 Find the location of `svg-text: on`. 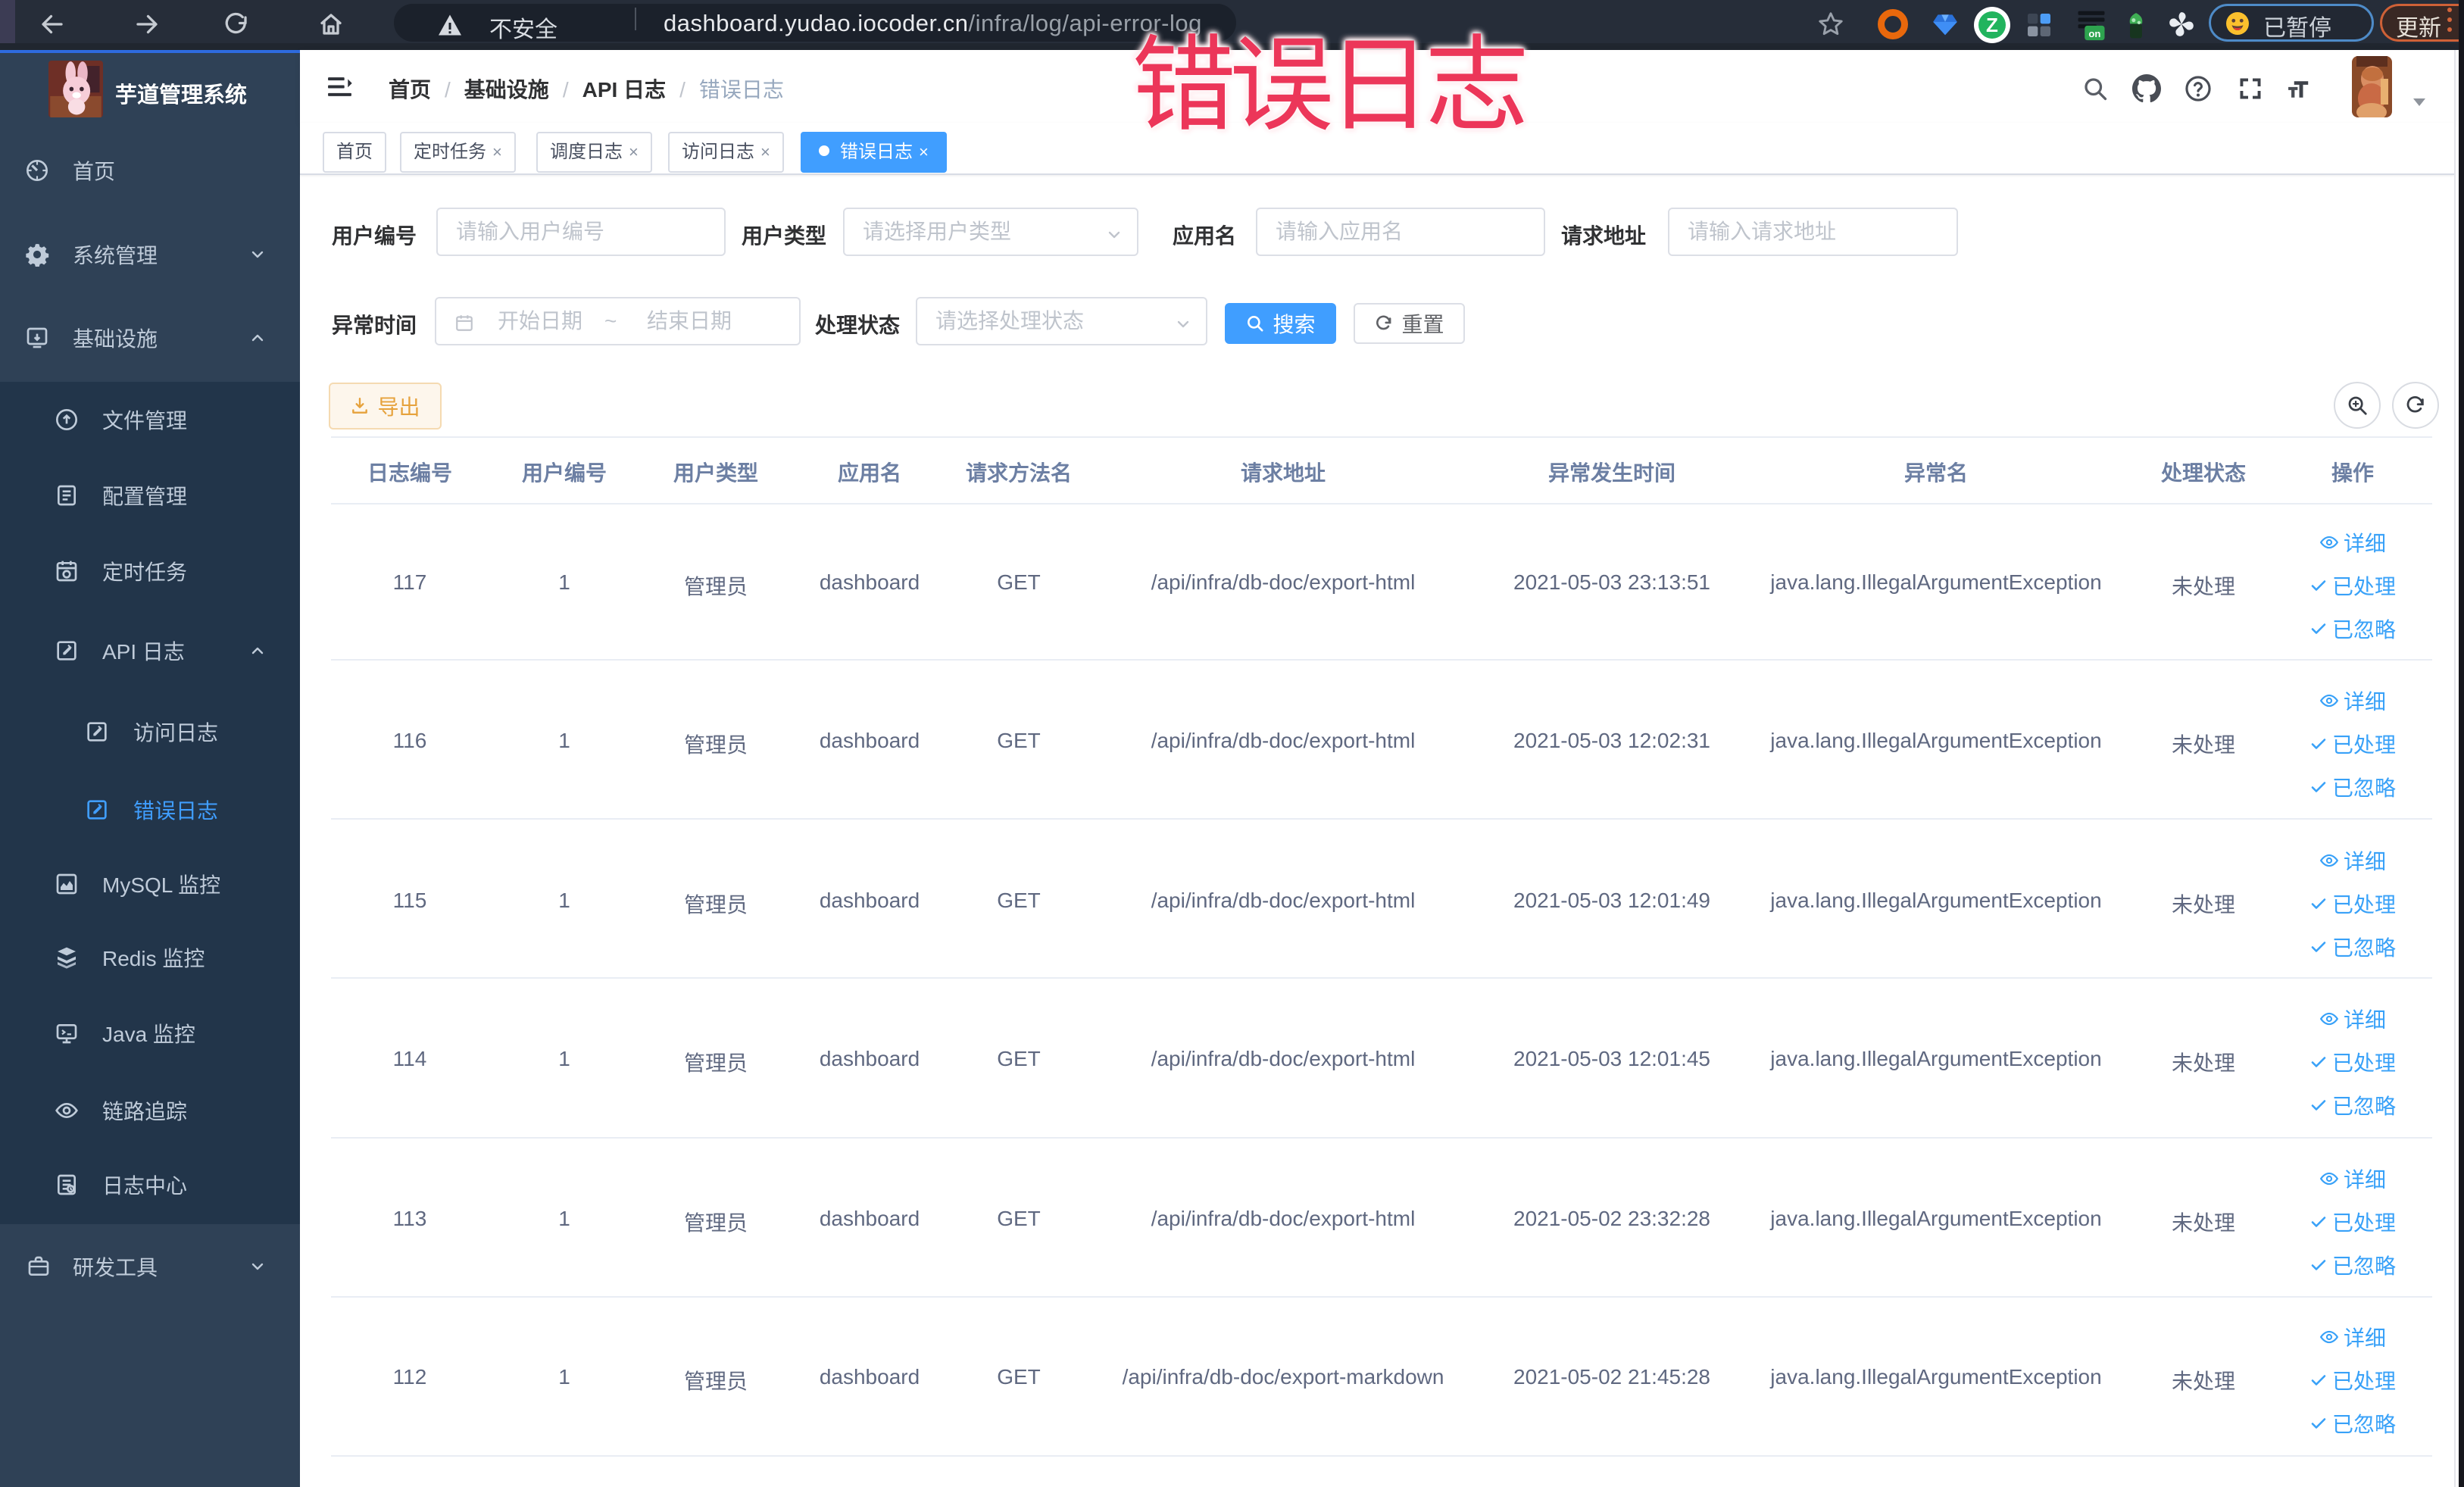

svg-text: on is located at coordinates (2094, 33).